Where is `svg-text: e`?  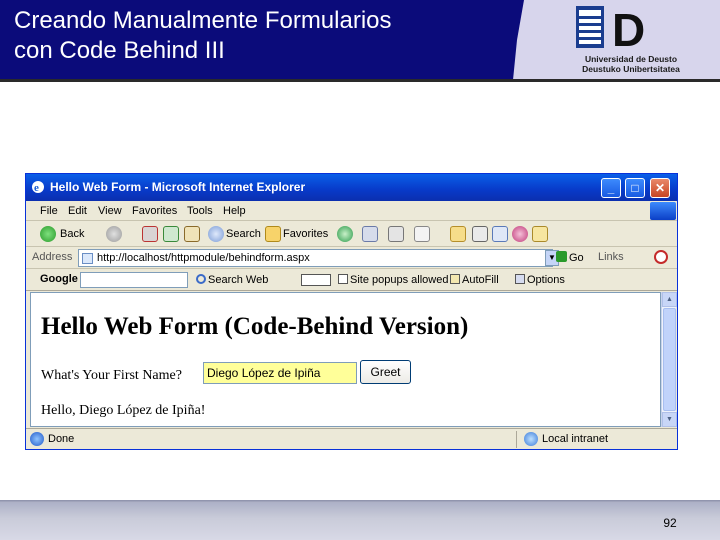
svg-text: e is located at coordinates (36, 188).